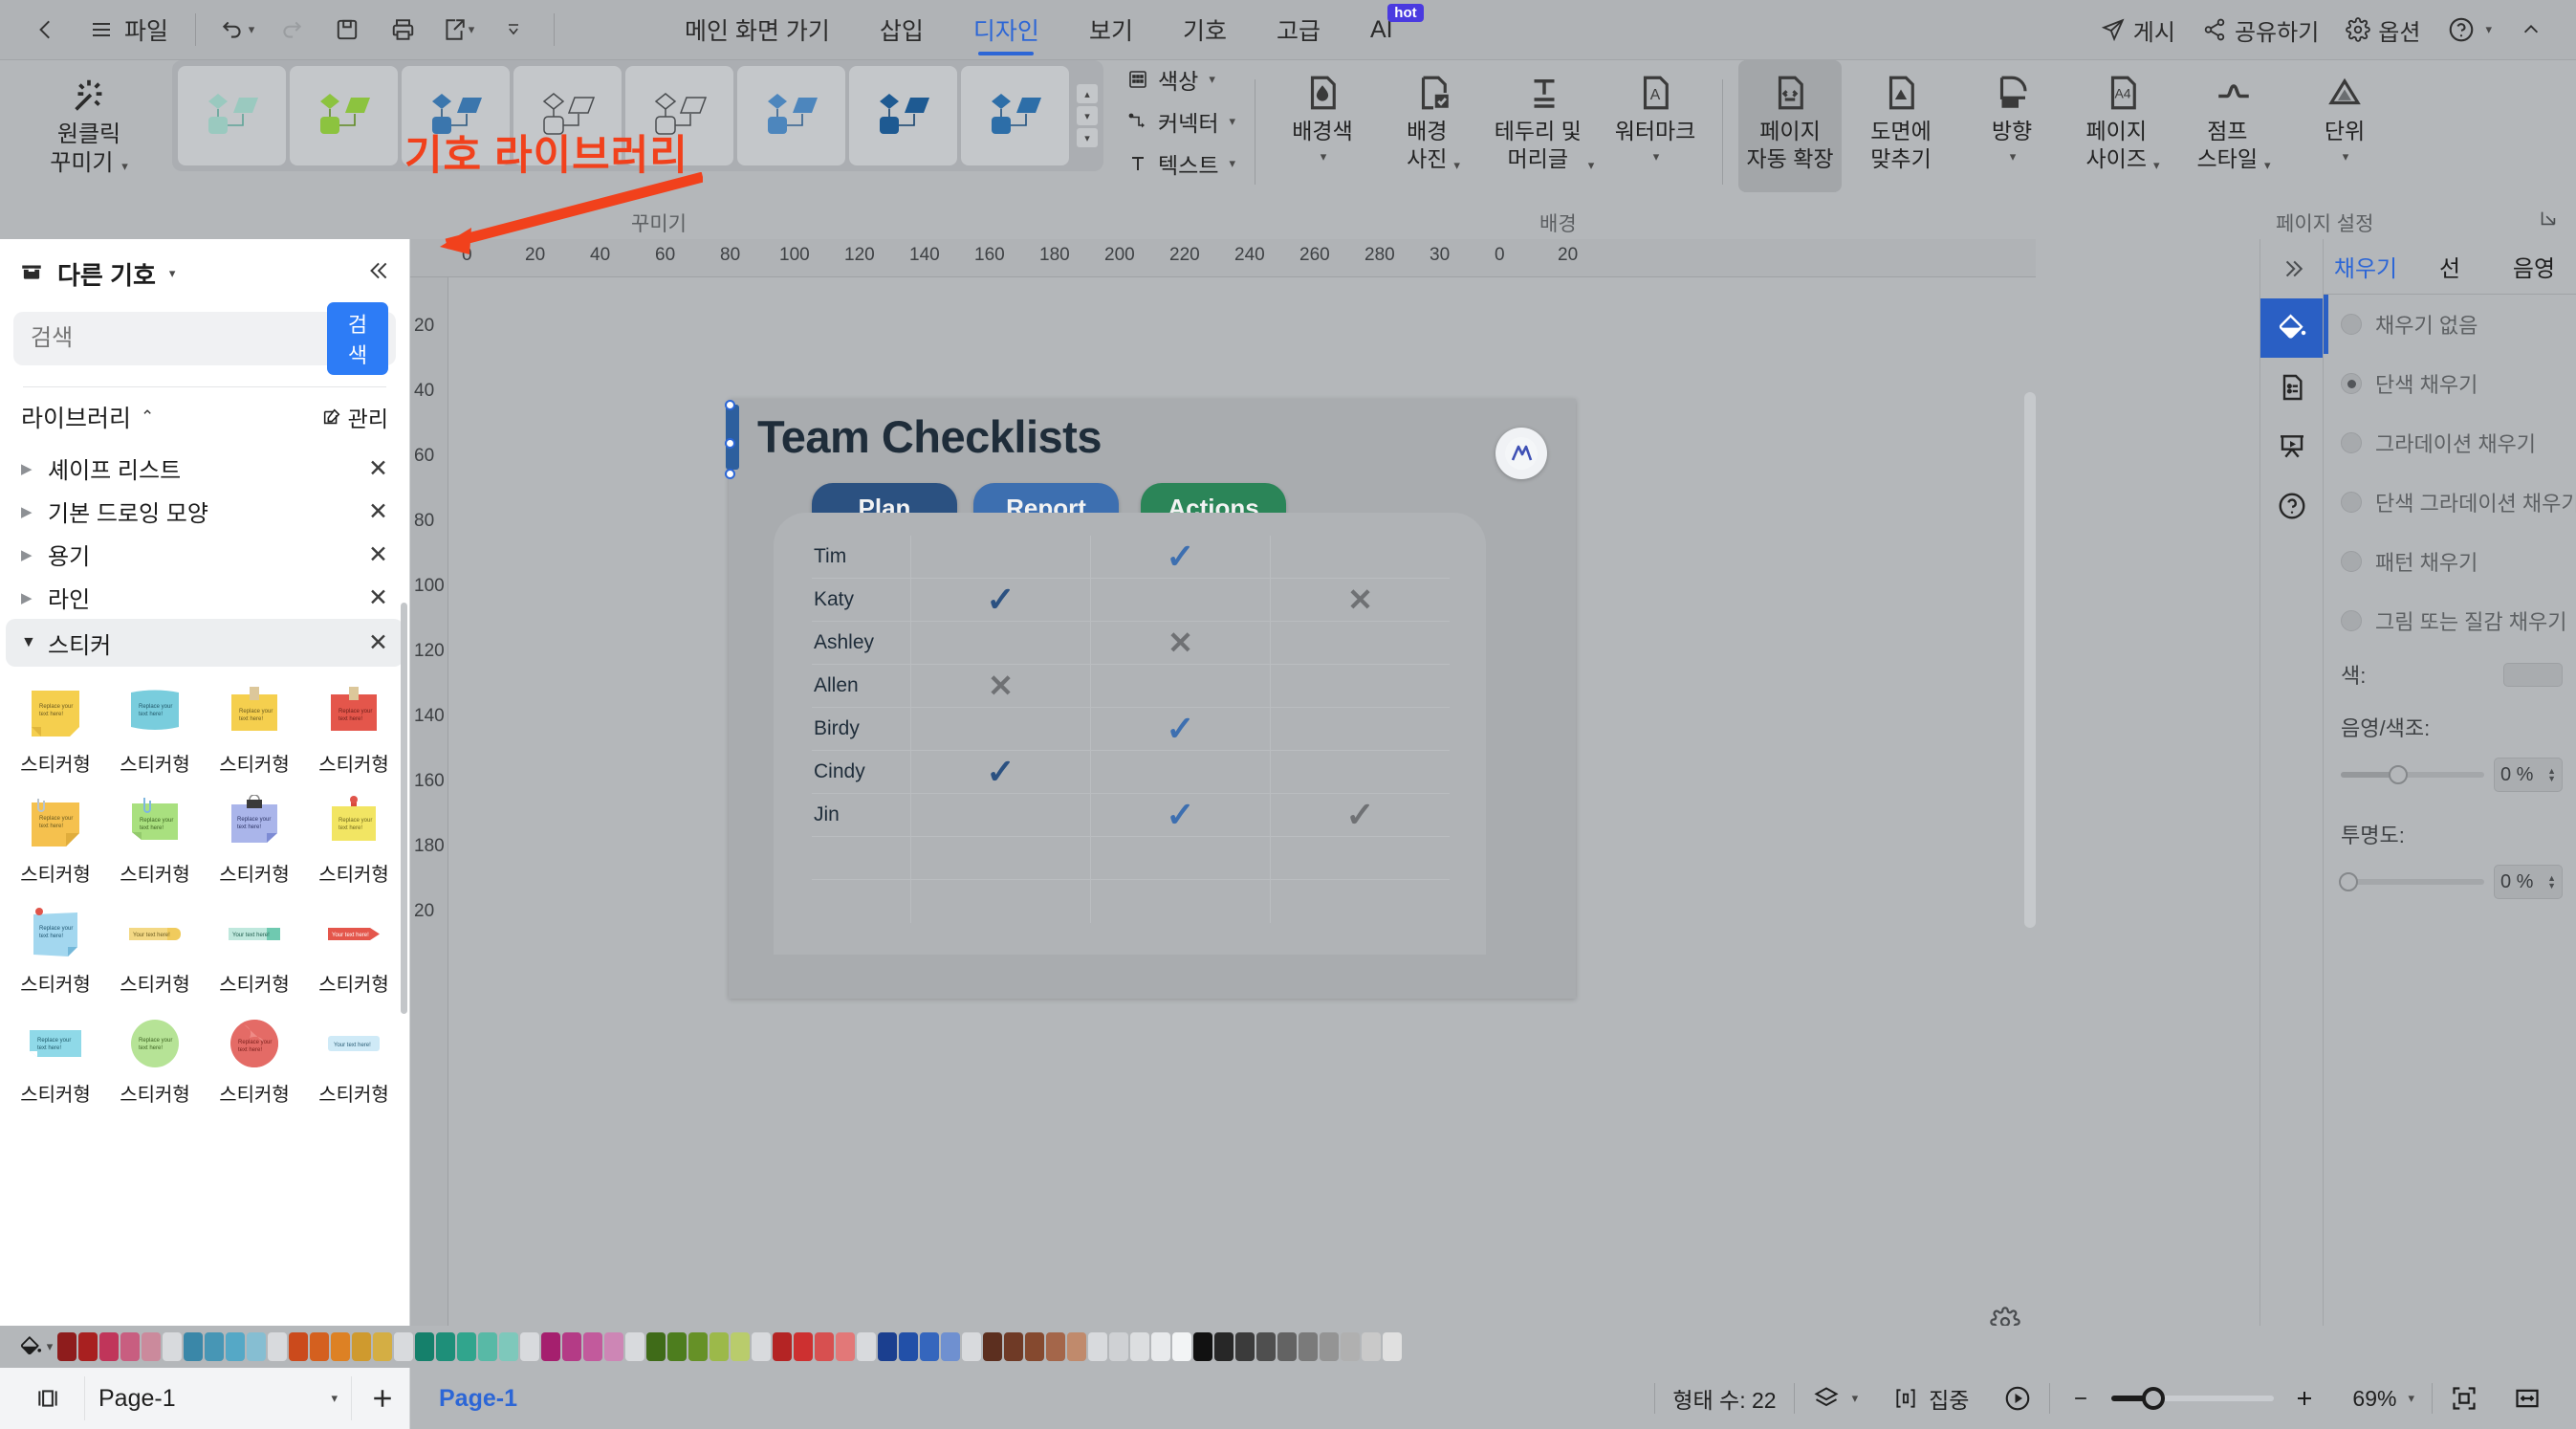 Image resolution: width=2576 pixels, height=1429 pixels. Describe the element at coordinates (172, 273) in the screenshot. I see `panel-title-dropdown-icon: ▾` at that location.